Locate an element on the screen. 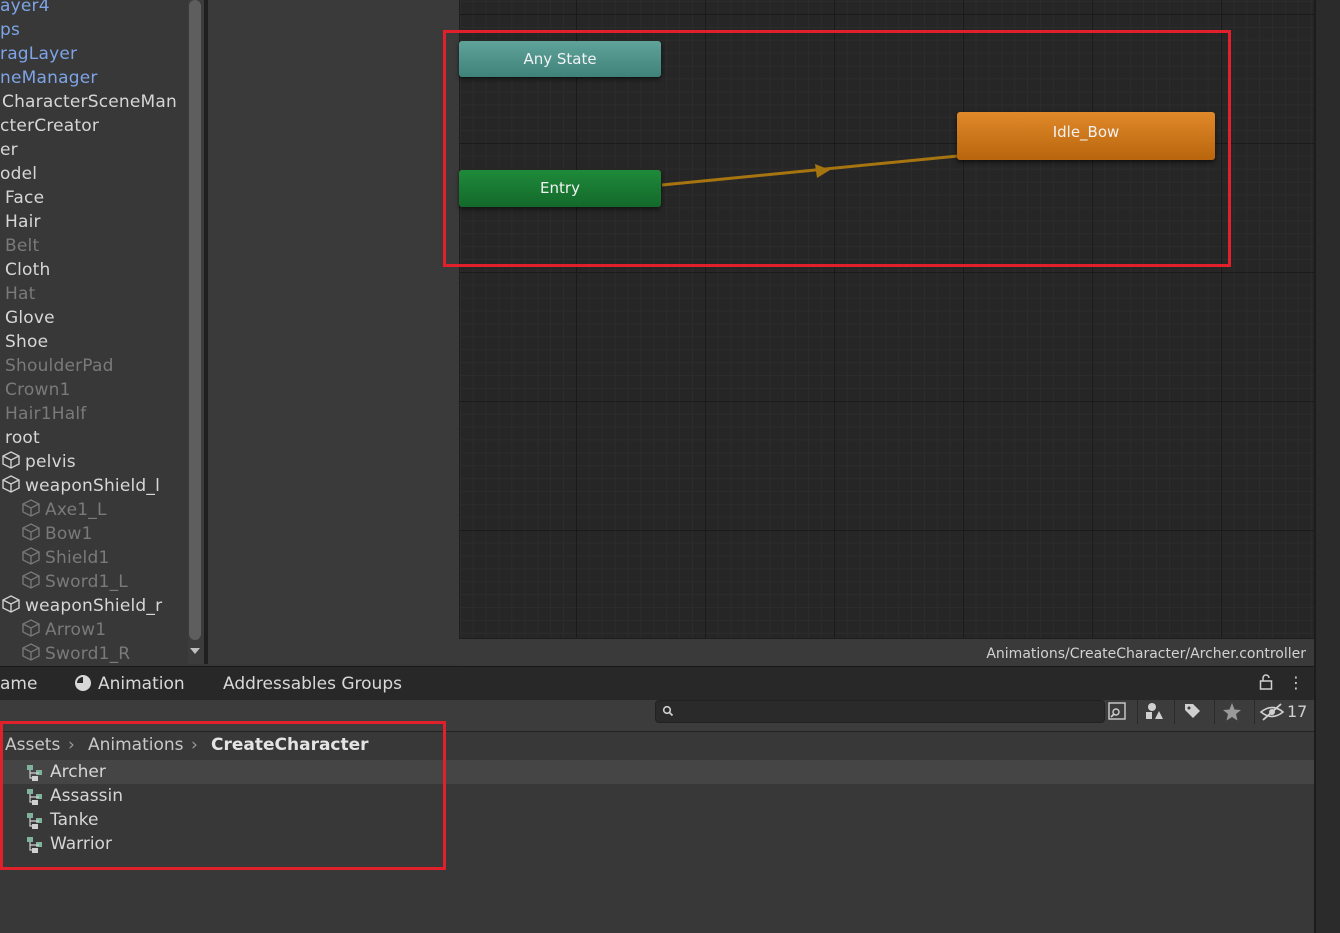 This screenshot has width=1340, height=933. hierarchy-item: cterCreator is located at coordinates (49, 126).